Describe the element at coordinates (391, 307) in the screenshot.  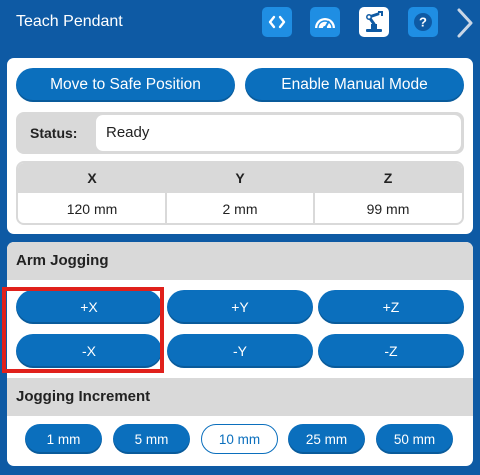
I see `jog-plus-z-button: +Z` at that location.